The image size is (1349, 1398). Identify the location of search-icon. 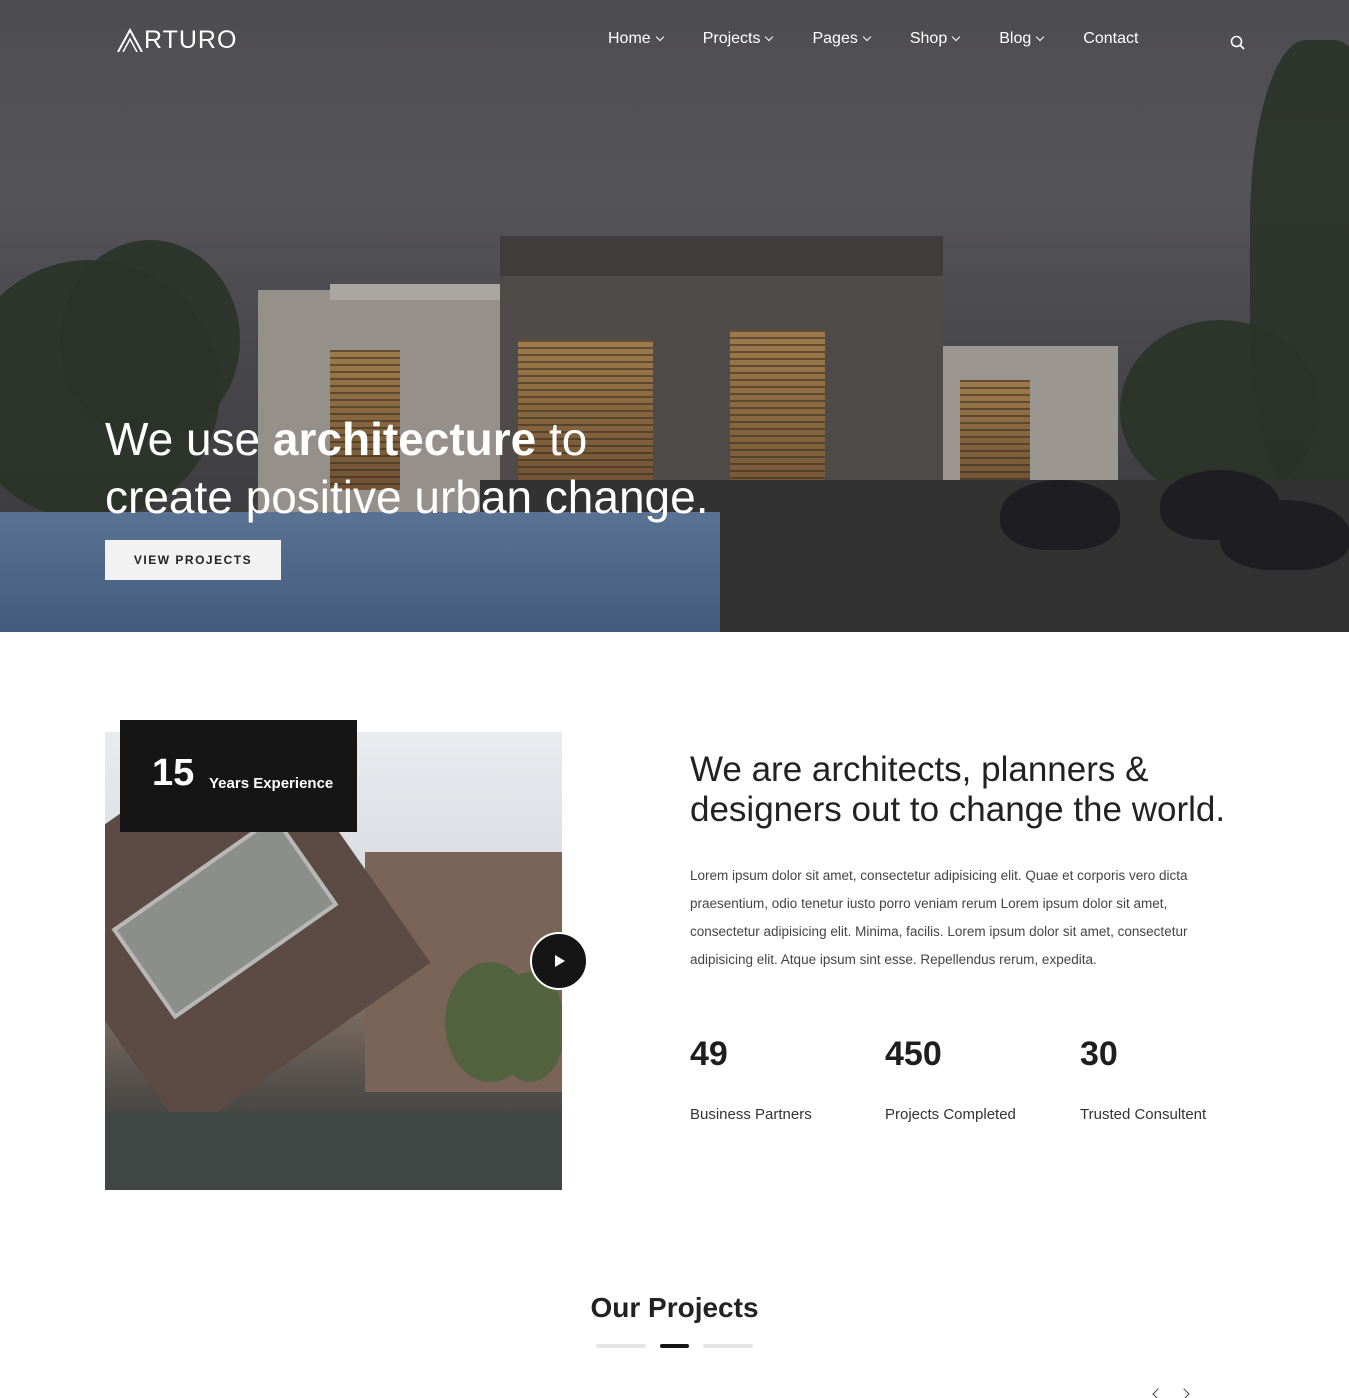
(1238, 43).